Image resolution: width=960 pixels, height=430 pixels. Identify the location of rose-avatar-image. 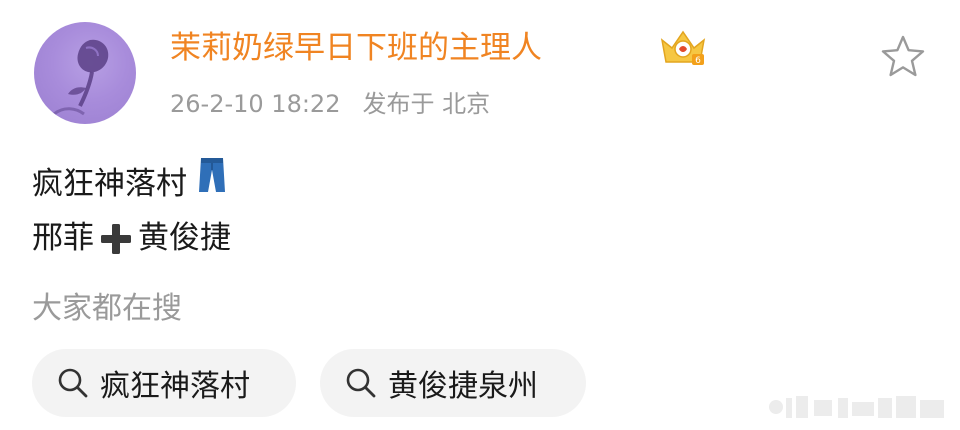
(81, 77).